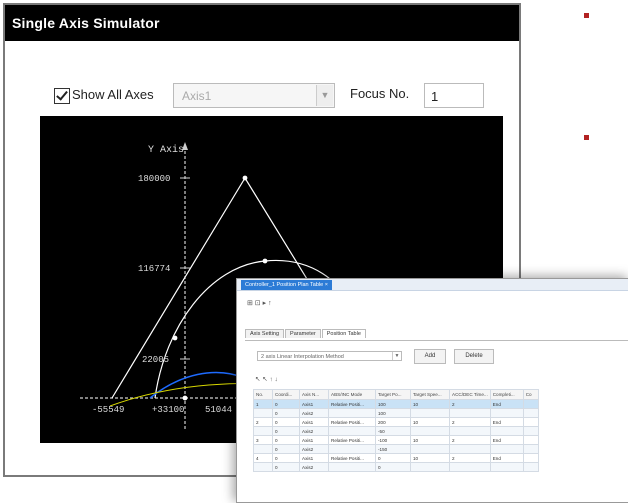 This screenshot has width=628, height=503. What do you see at coordinates (263, 440) in the screenshot?
I see `table-cell: 3` at bounding box center [263, 440].